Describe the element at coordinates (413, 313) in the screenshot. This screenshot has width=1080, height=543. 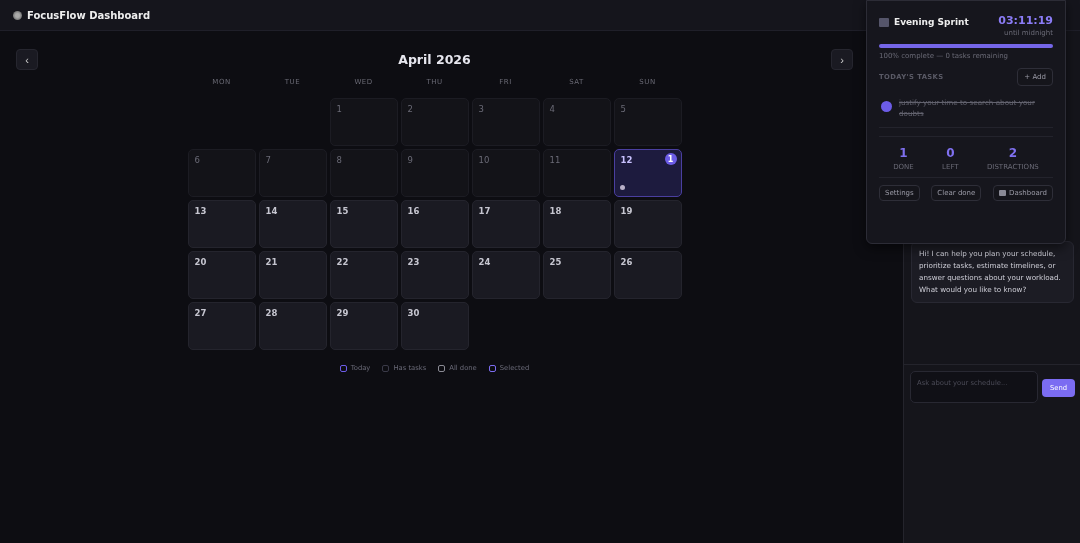
I see `day-number: 30` at that location.